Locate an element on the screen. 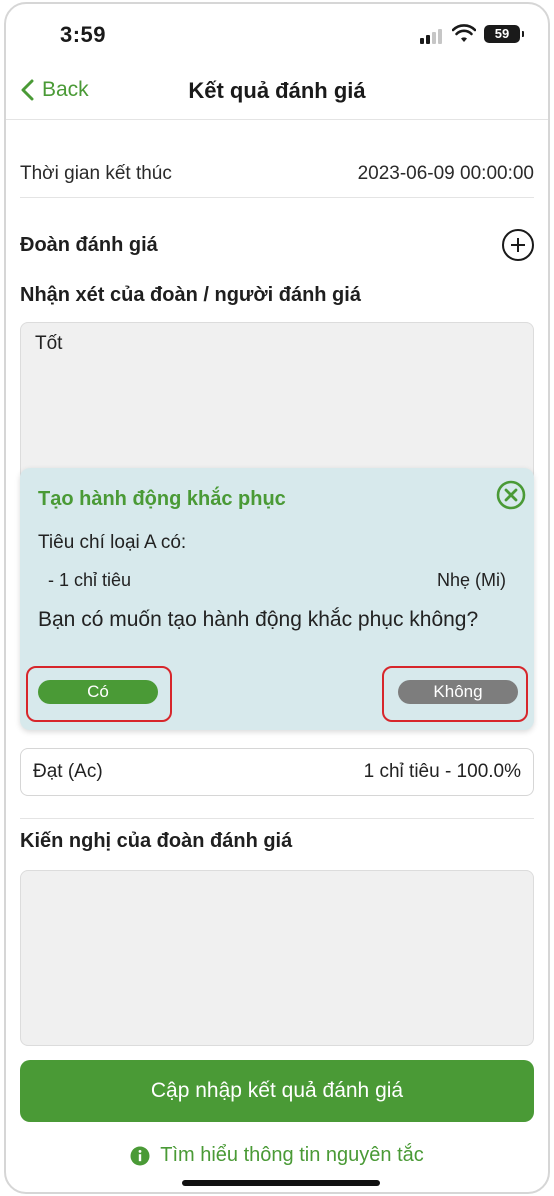  team-row: Đoàn đánh giá is located at coordinates (277, 245).